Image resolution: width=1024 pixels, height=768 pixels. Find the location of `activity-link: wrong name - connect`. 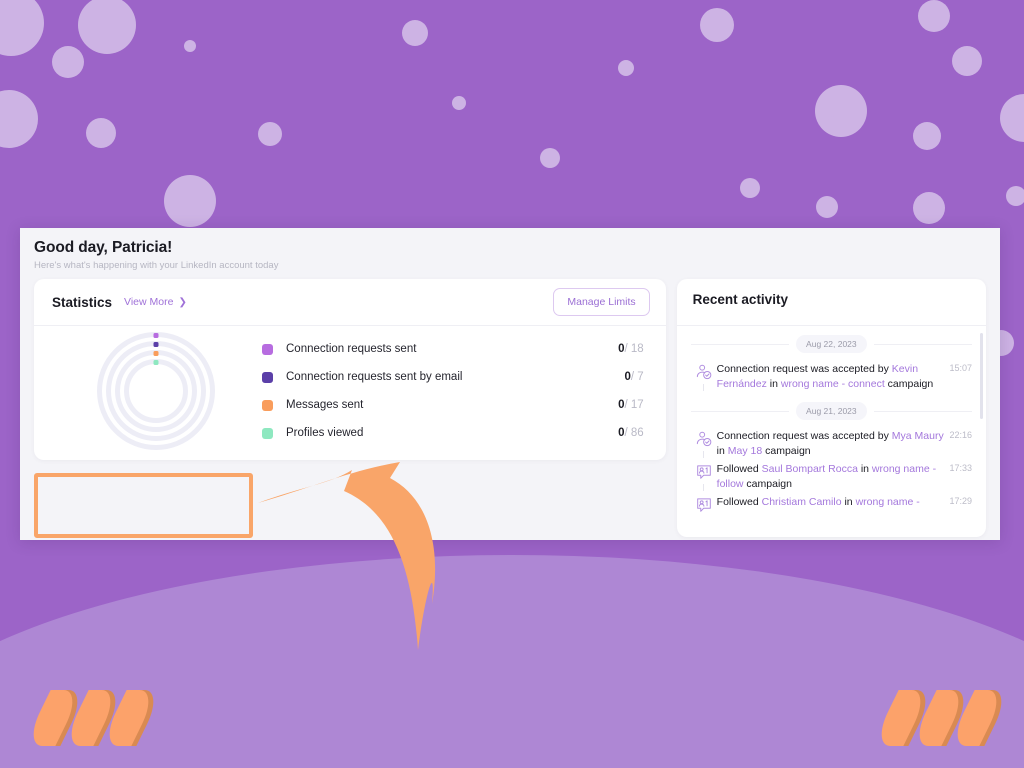

activity-link: wrong name - connect is located at coordinates (833, 384).